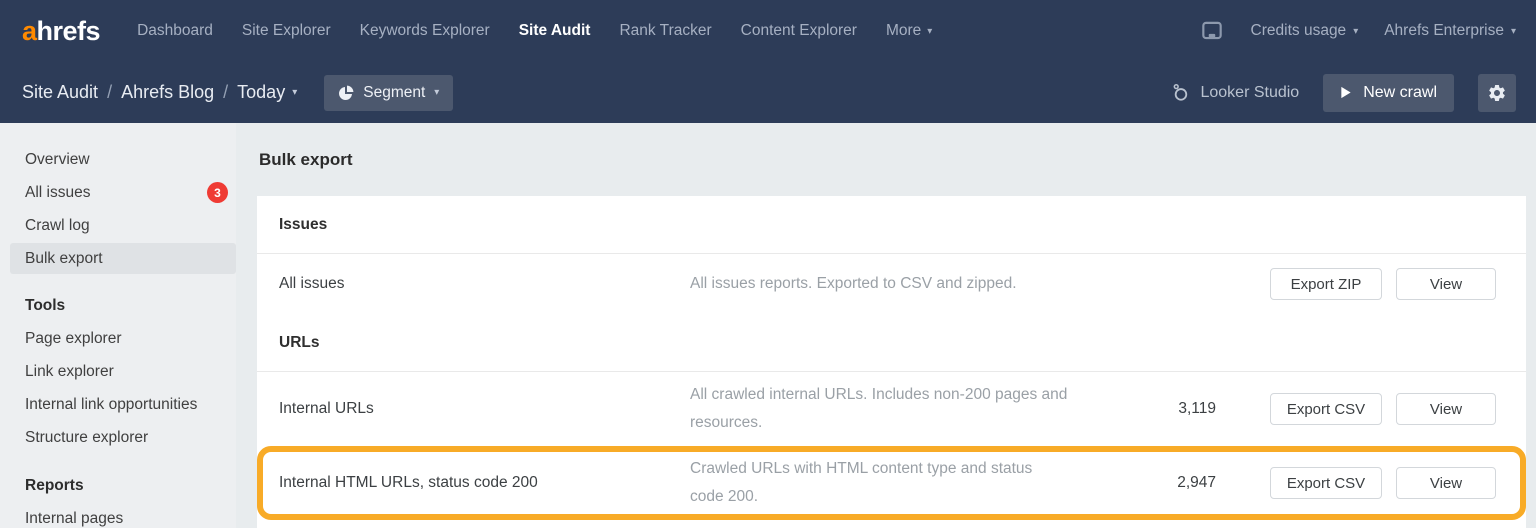 The height and width of the screenshot is (528, 1536). What do you see at coordinates (217, 192) in the screenshot?
I see `issues-count-badge: 3` at bounding box center [217, 192].